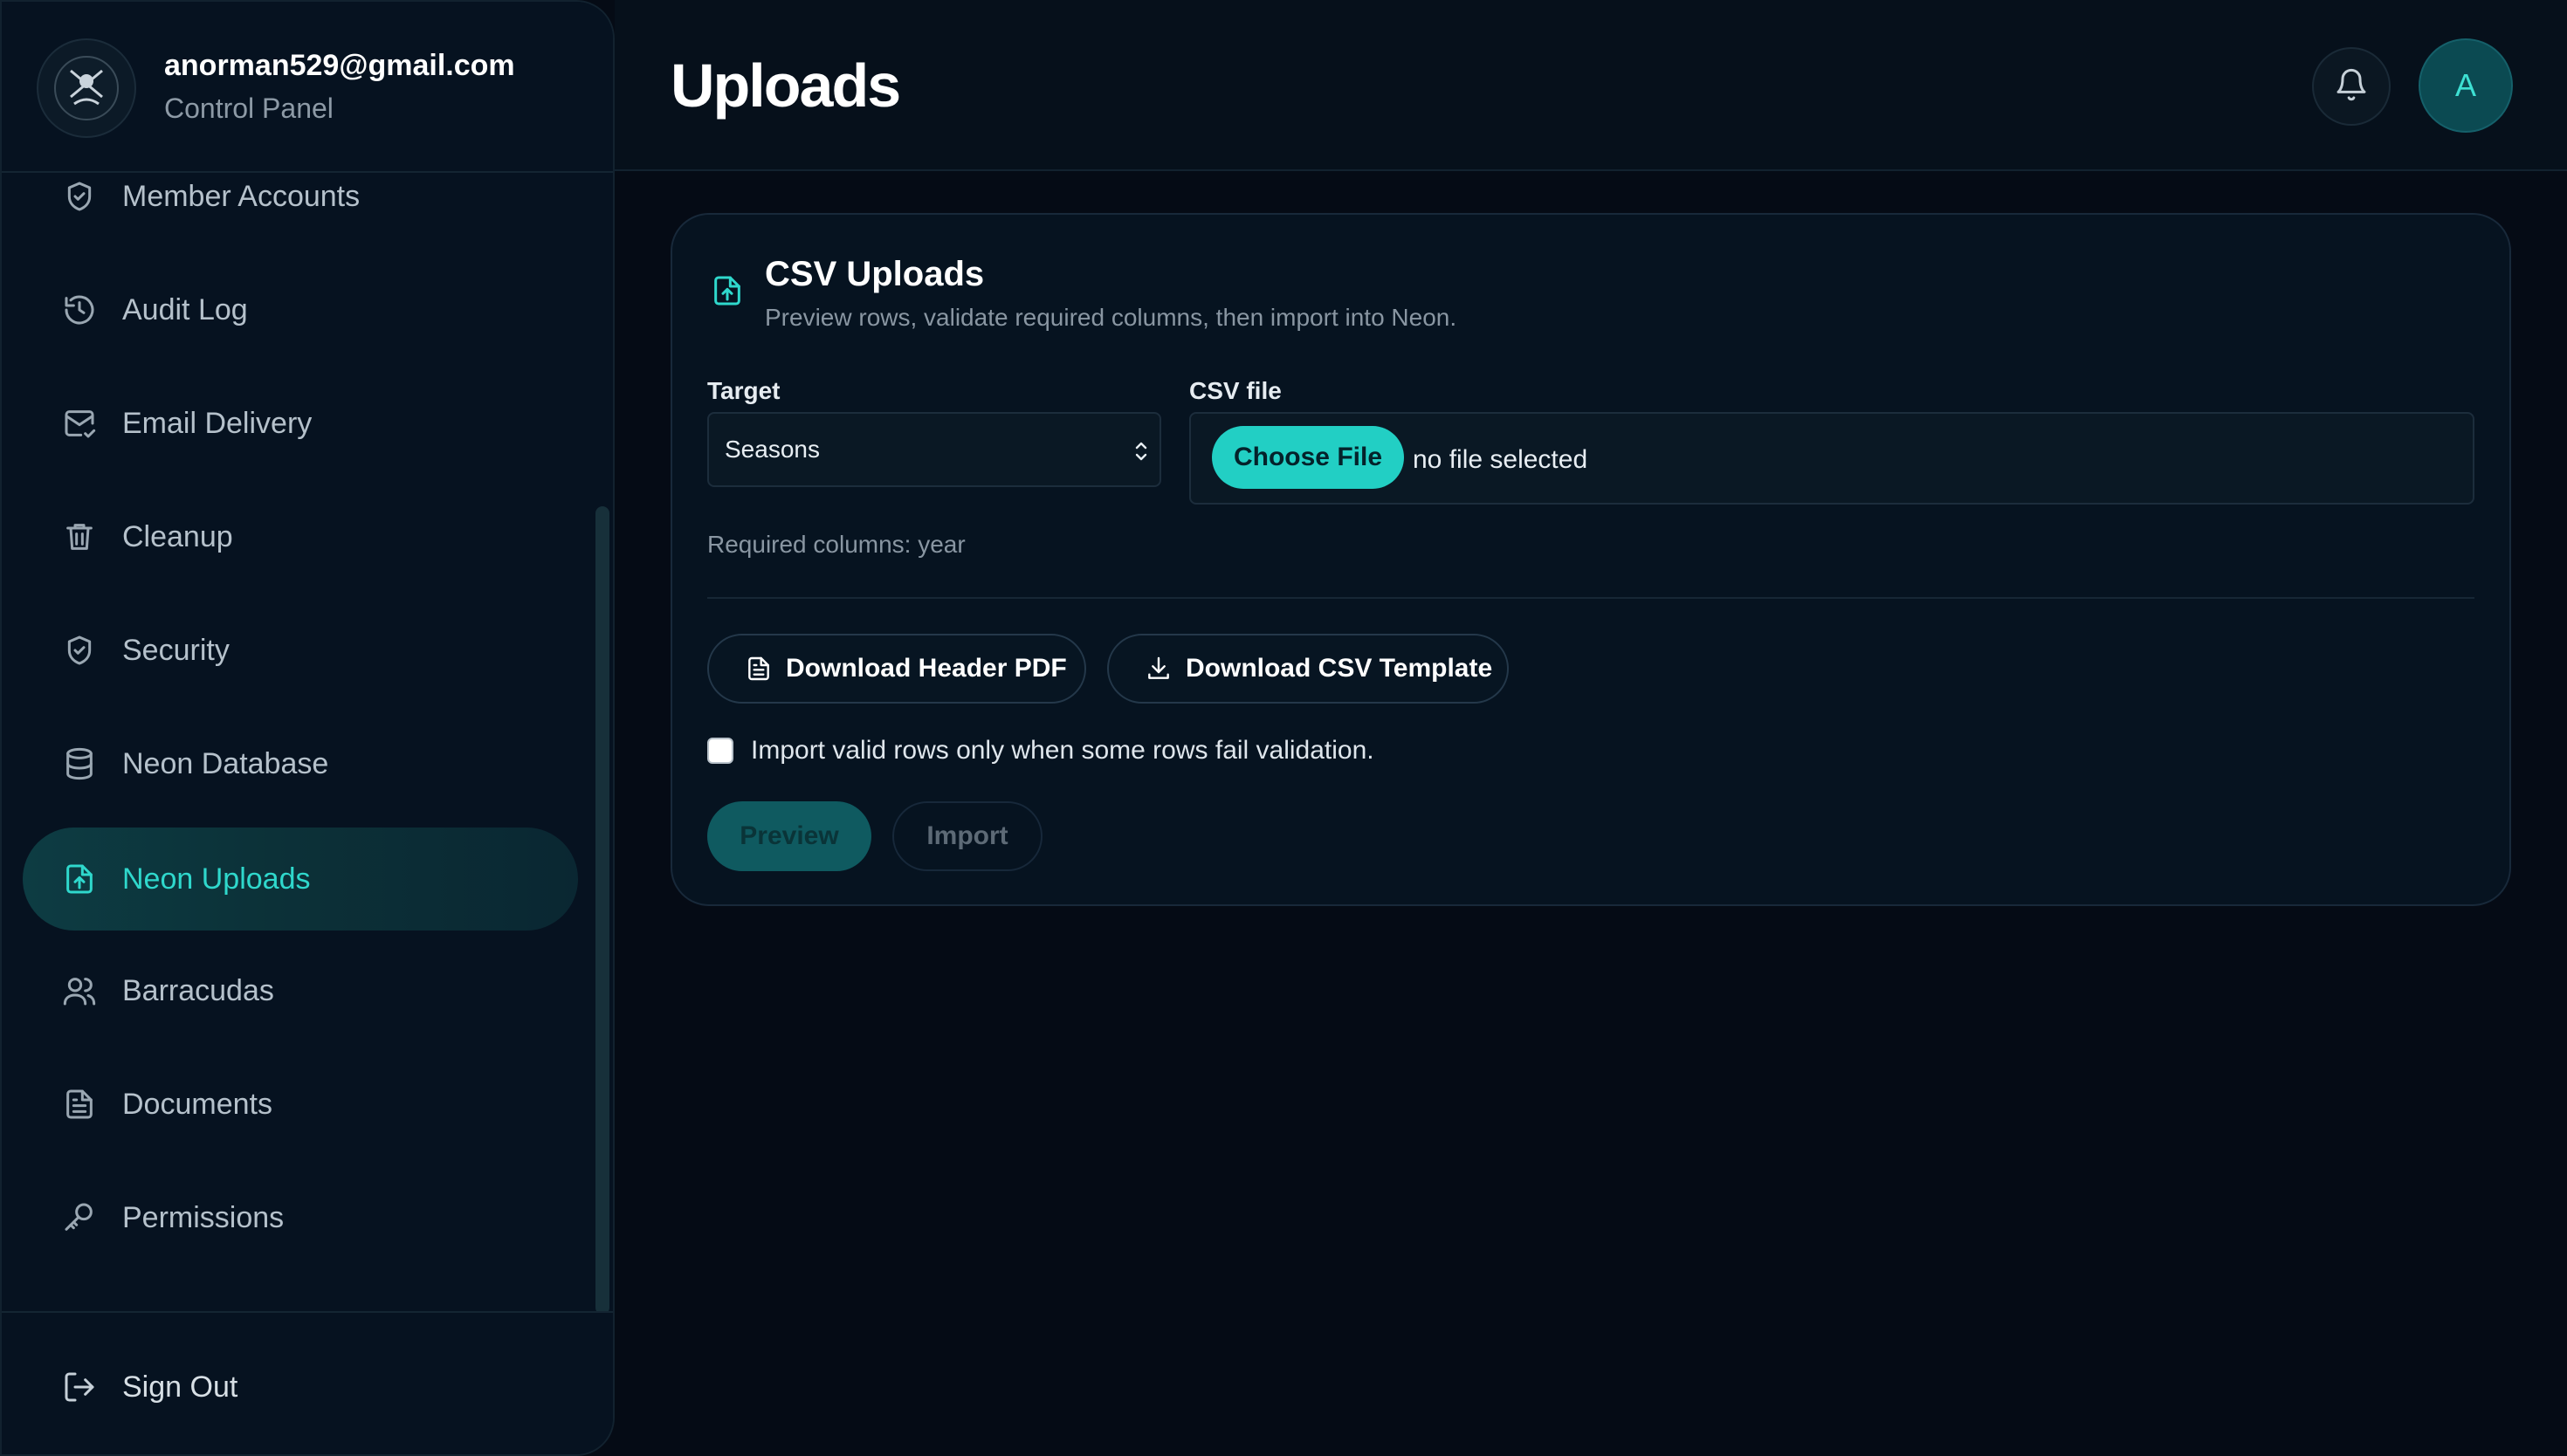 This screenshot has height=1456, width=2567. I want to click on key-icon, so click(79, 1218).